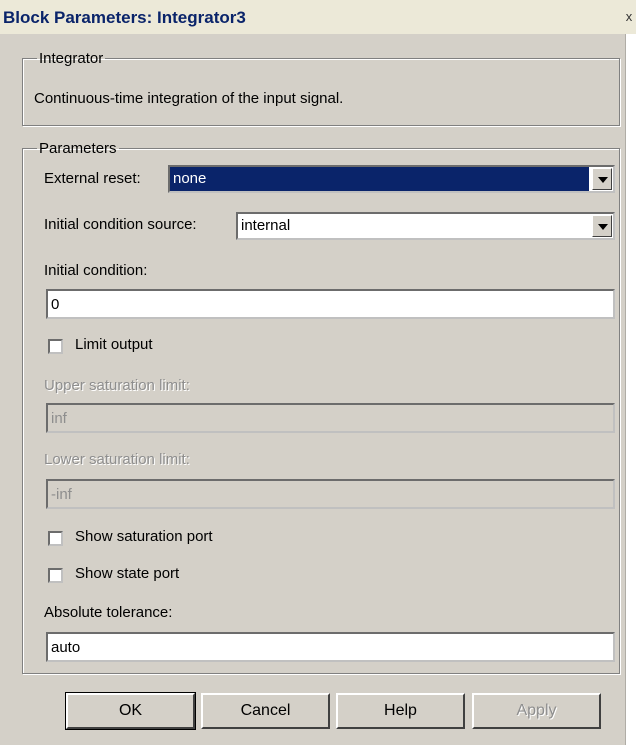  What do you see at coordinates (629, 17) in the screenshot?
I see `close-icon: x` at bounding box center [629, 17].